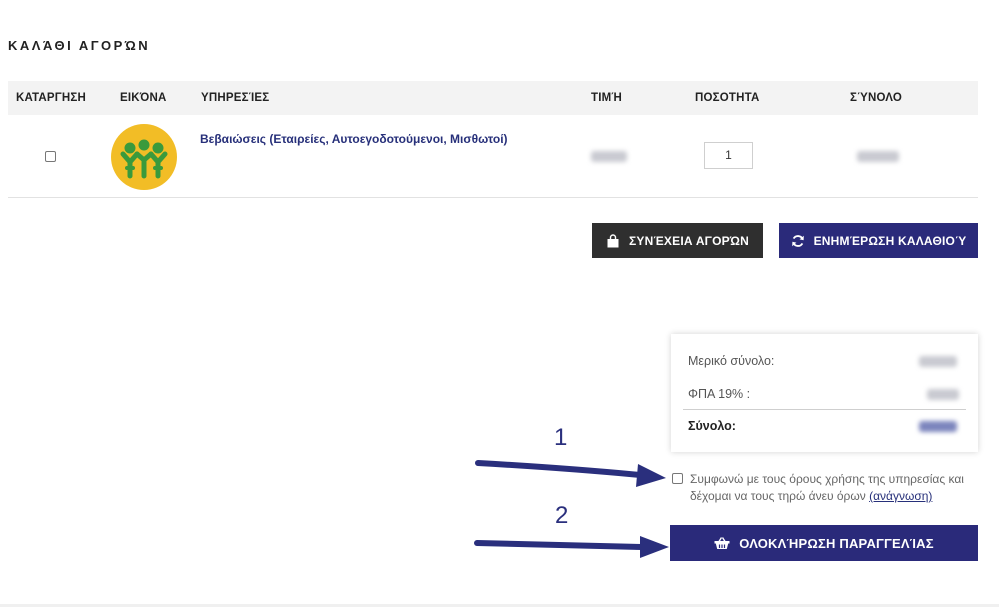  I want to click on continue-shopping-label: ΣΥΝΈΧΕΙΑ ΑΓΟΡΏΝ, so click(689, 240).